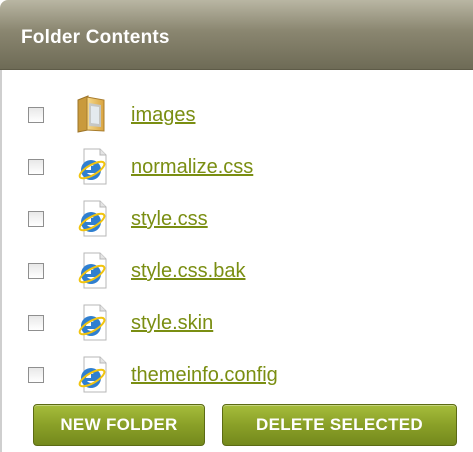 The height and width of the screenshot is (452, 473). What do you see at coordinates (169, 219) in the screenshot?
I see `file-link-style-css: style.css` at bounding box center [169, 219].